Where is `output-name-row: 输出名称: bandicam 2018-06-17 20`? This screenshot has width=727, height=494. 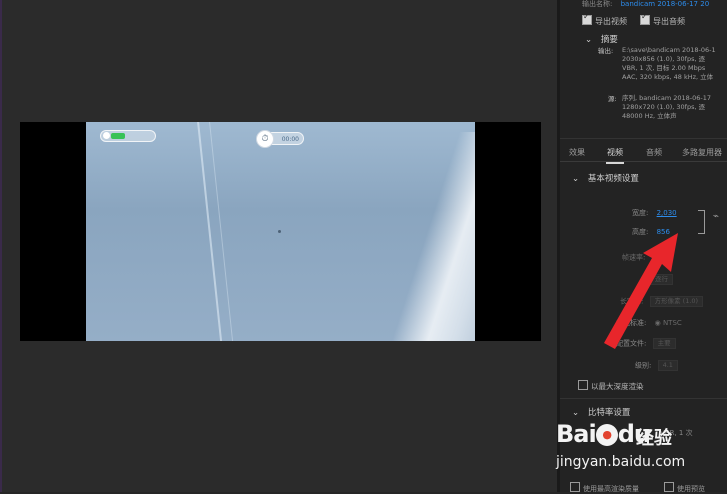
output-name-row: 输出名称: bandicam 2018-06-17 20 is located at coordinates (645, 4).